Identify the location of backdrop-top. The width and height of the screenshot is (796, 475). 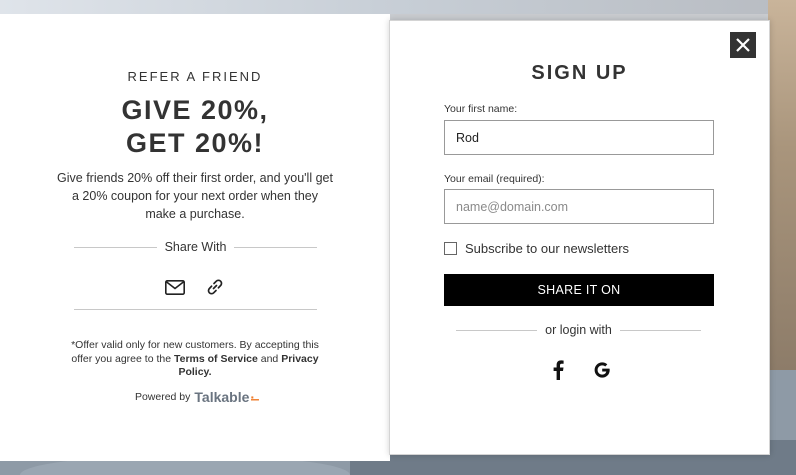
(398, 7).